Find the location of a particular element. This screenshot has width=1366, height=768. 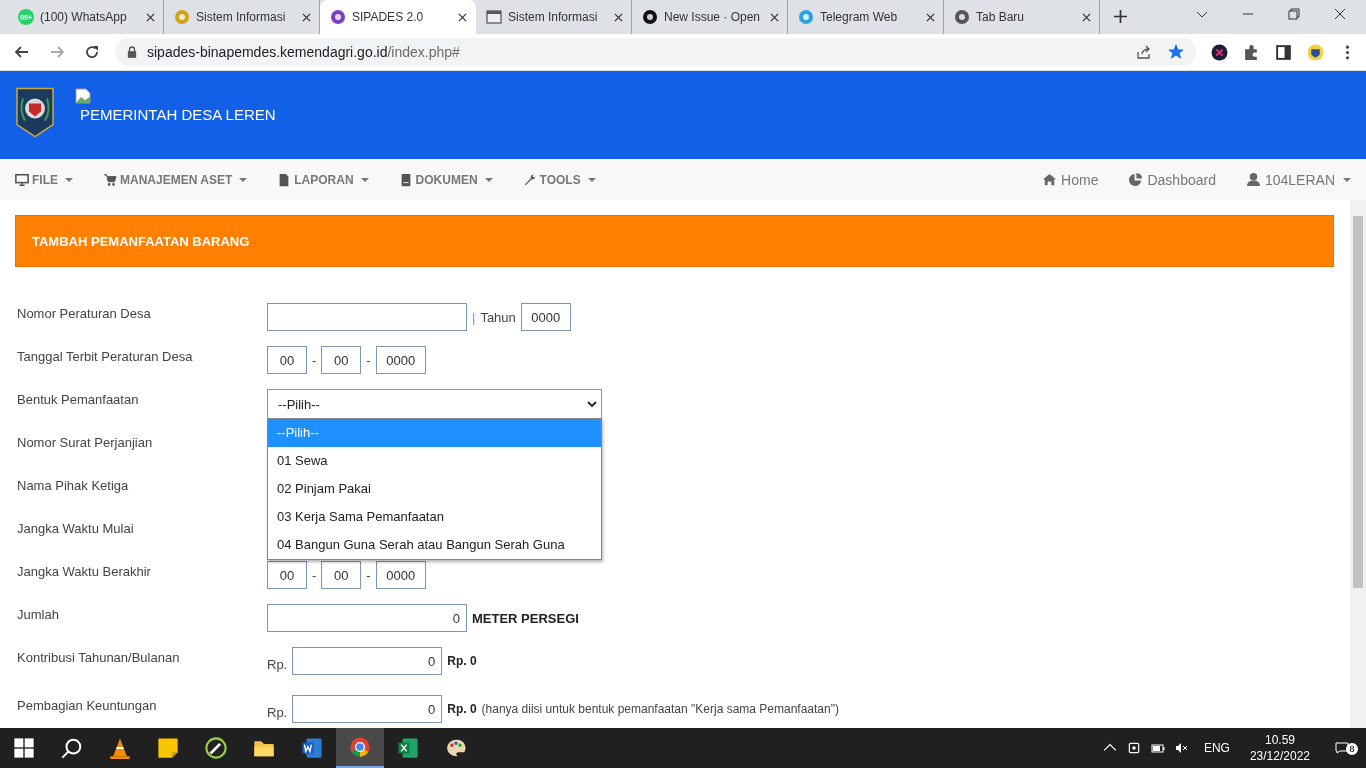

chat-icon is located at coordinates (1342, 748).